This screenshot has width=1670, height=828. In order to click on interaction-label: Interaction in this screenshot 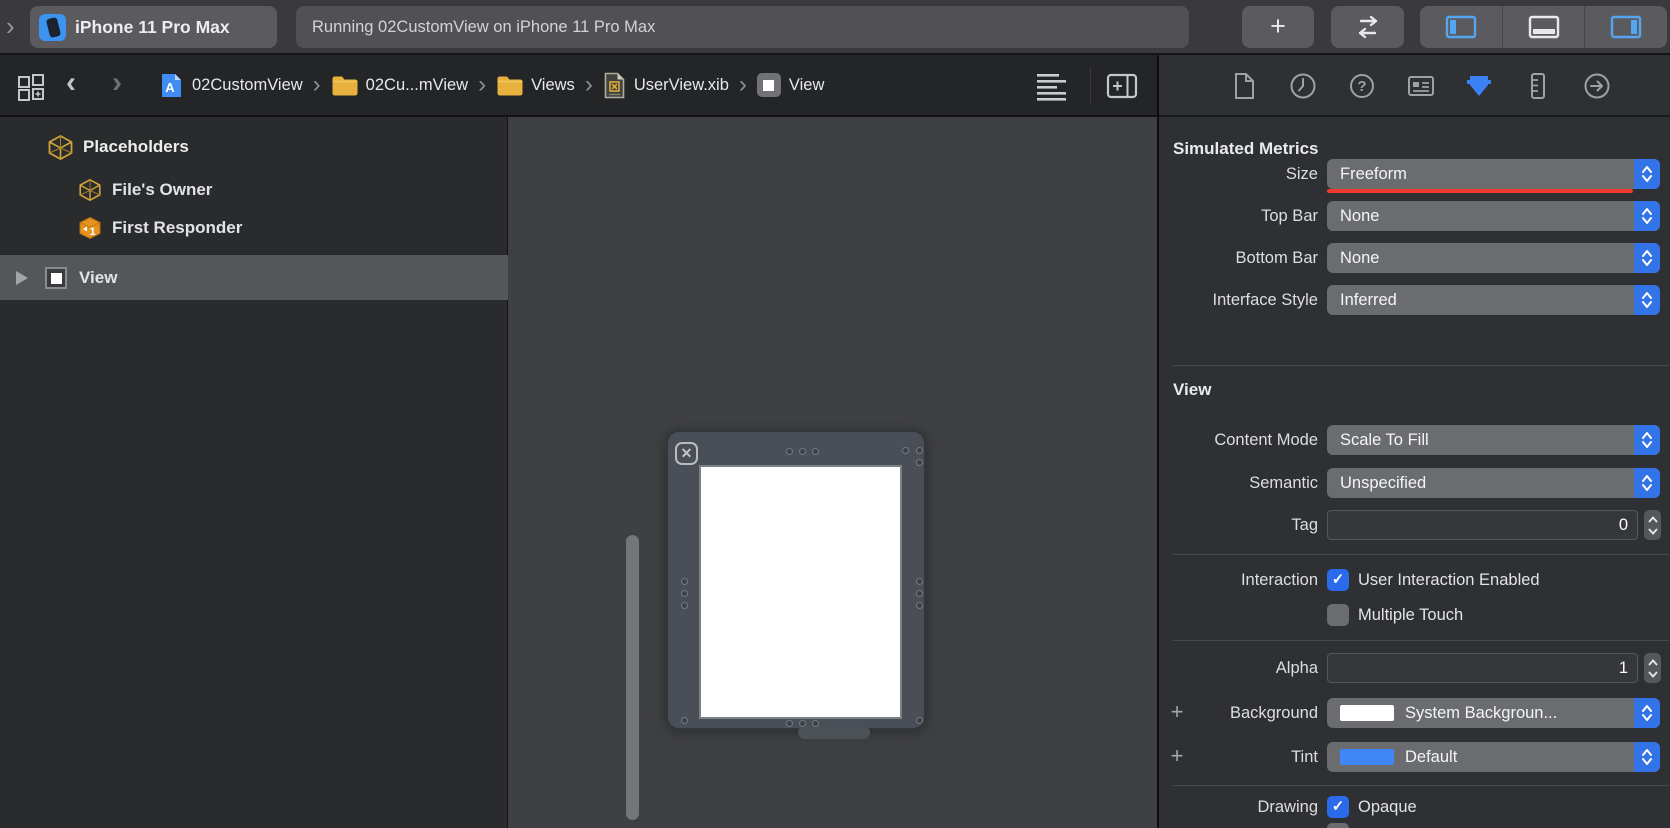, I will do `click(1279, 580)`.